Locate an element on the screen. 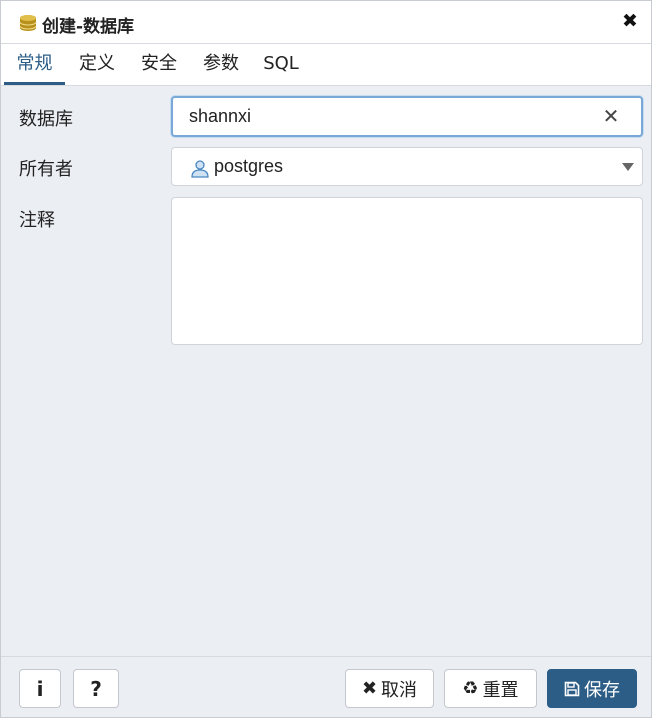 The image size is (652, 718). clear-icon: ✕ is located at coordinates (611, 117).